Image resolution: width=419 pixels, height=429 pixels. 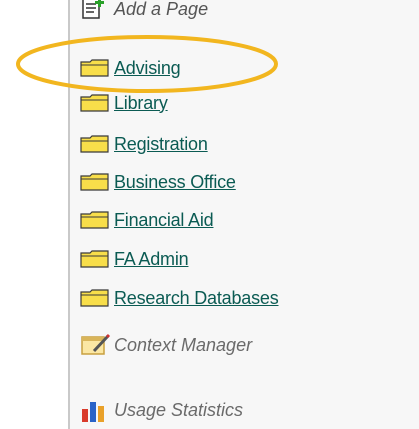 What do you see at coordinates (175, 182) in the screenshot?
I see `folder-link-business-office: Business Office` at bounding box center [175, 182].